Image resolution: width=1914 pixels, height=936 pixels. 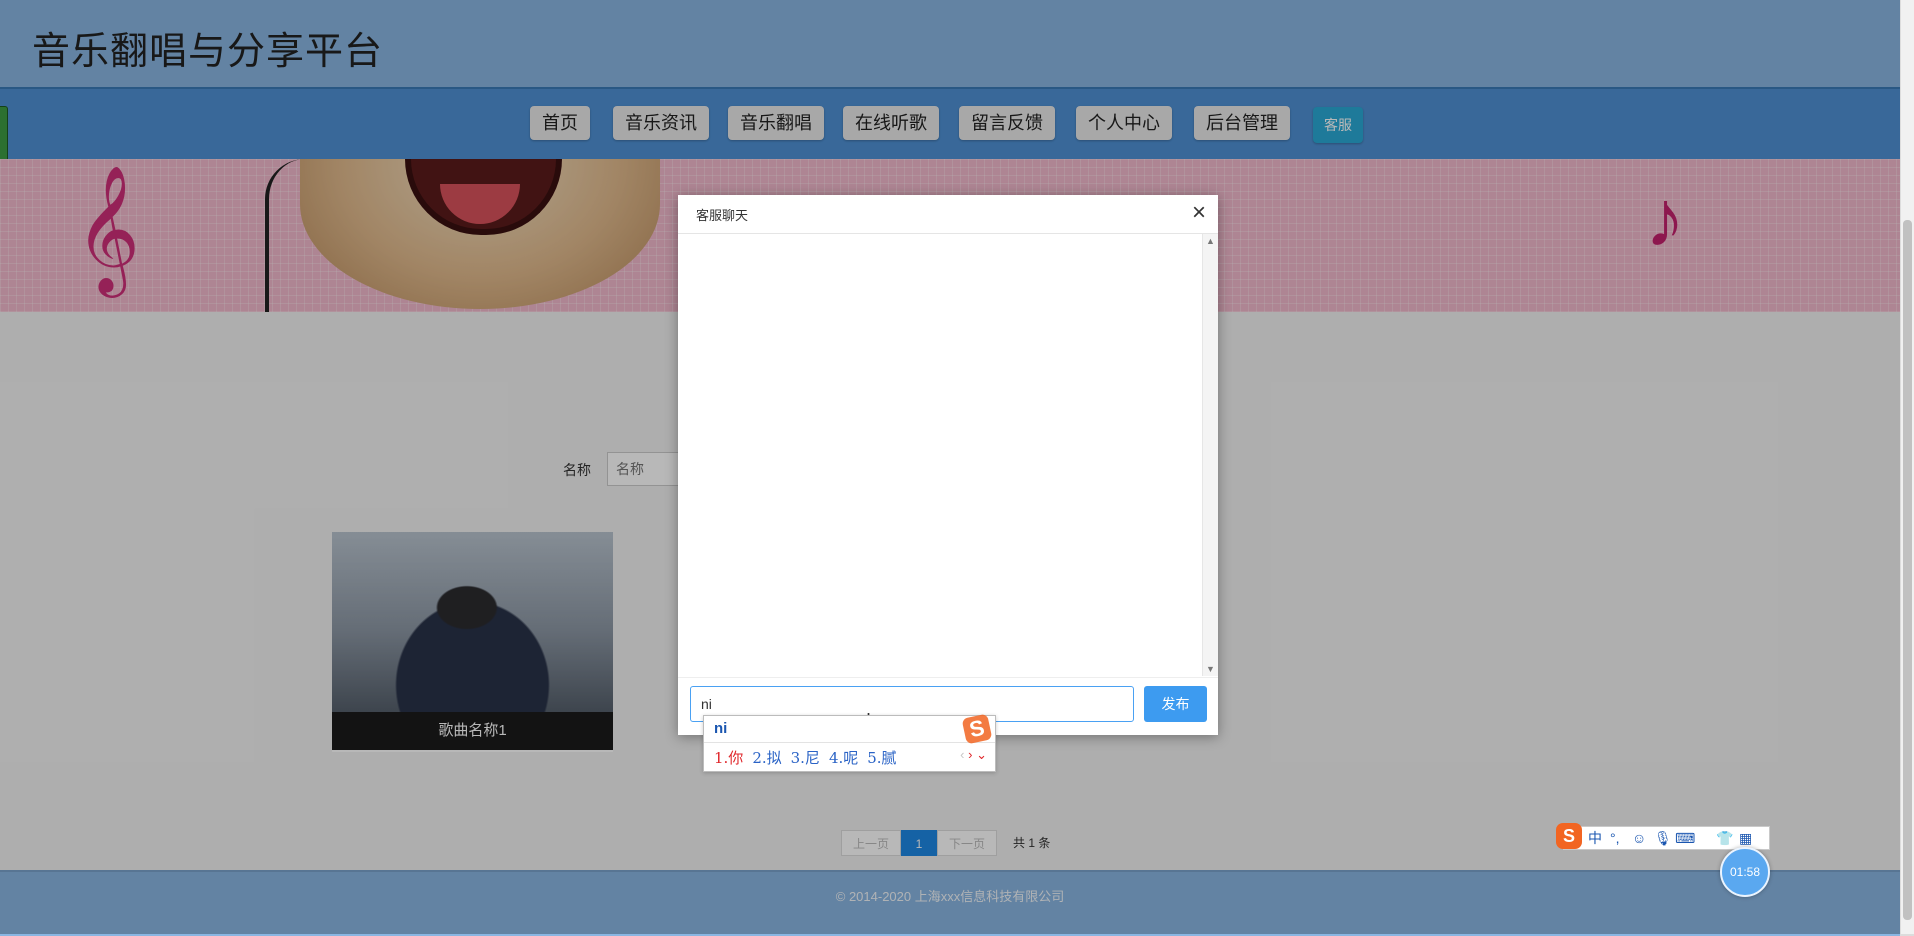 What do you see at coordinates (766, 758) in the screenshot?
I see `ime-candidate: 2.拟` at bounding box center [766, 758].